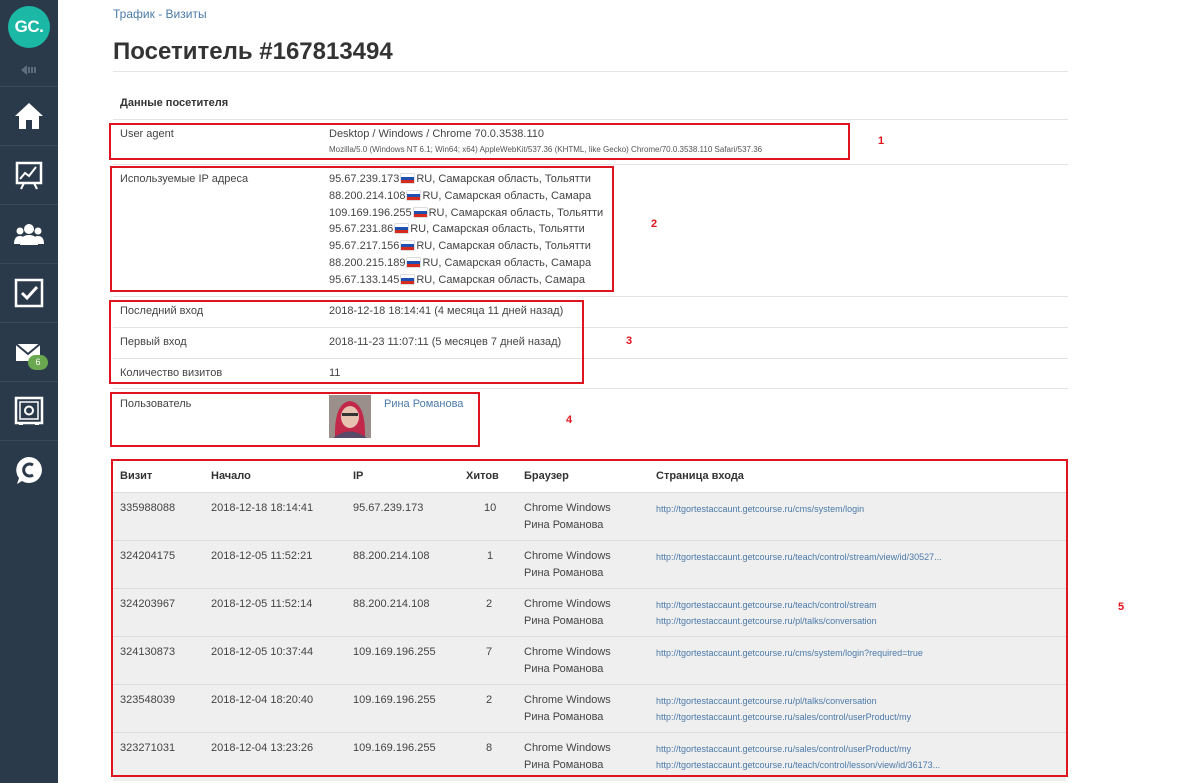 Image resolution: width=1200 pixels, height=783 pixels. I want to click on users-icon, so click(29, 234).